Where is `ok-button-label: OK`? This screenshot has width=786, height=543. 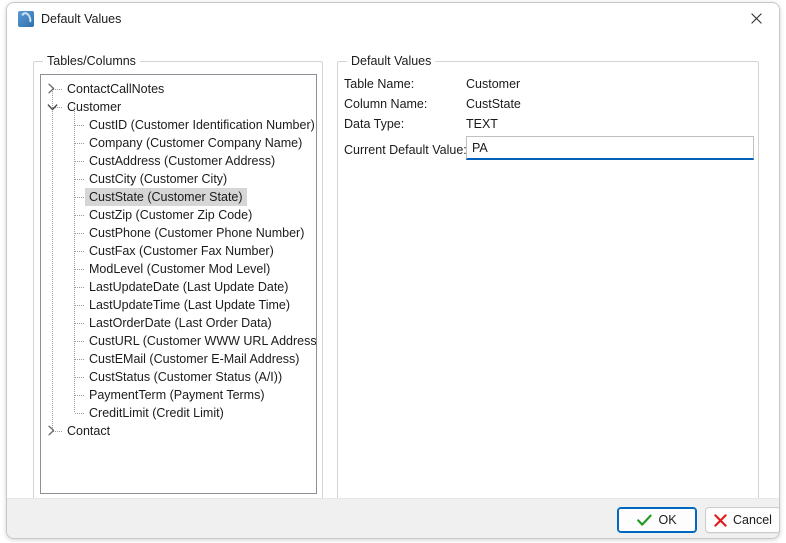 ok-button-label: OK is located at coordinates (667, 520).